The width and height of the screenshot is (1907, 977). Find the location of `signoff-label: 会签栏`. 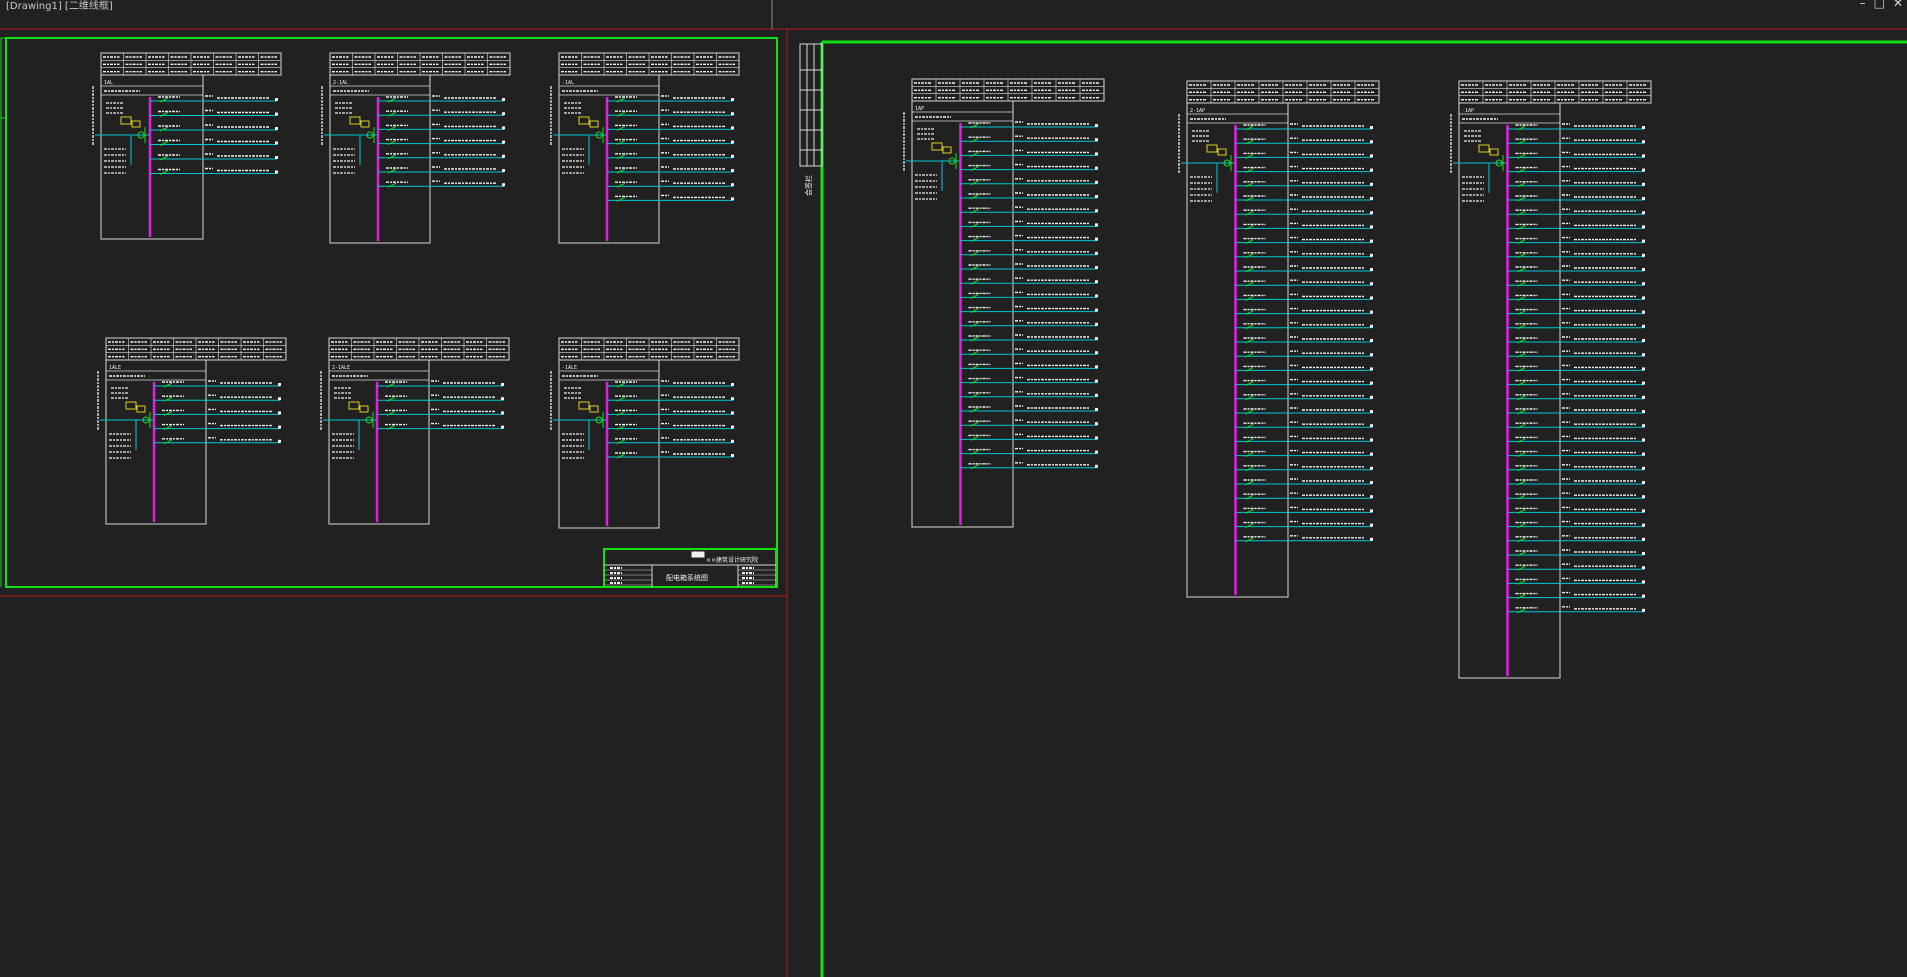

signoff-label: 会签栏 is located at coordinates (808, 185).